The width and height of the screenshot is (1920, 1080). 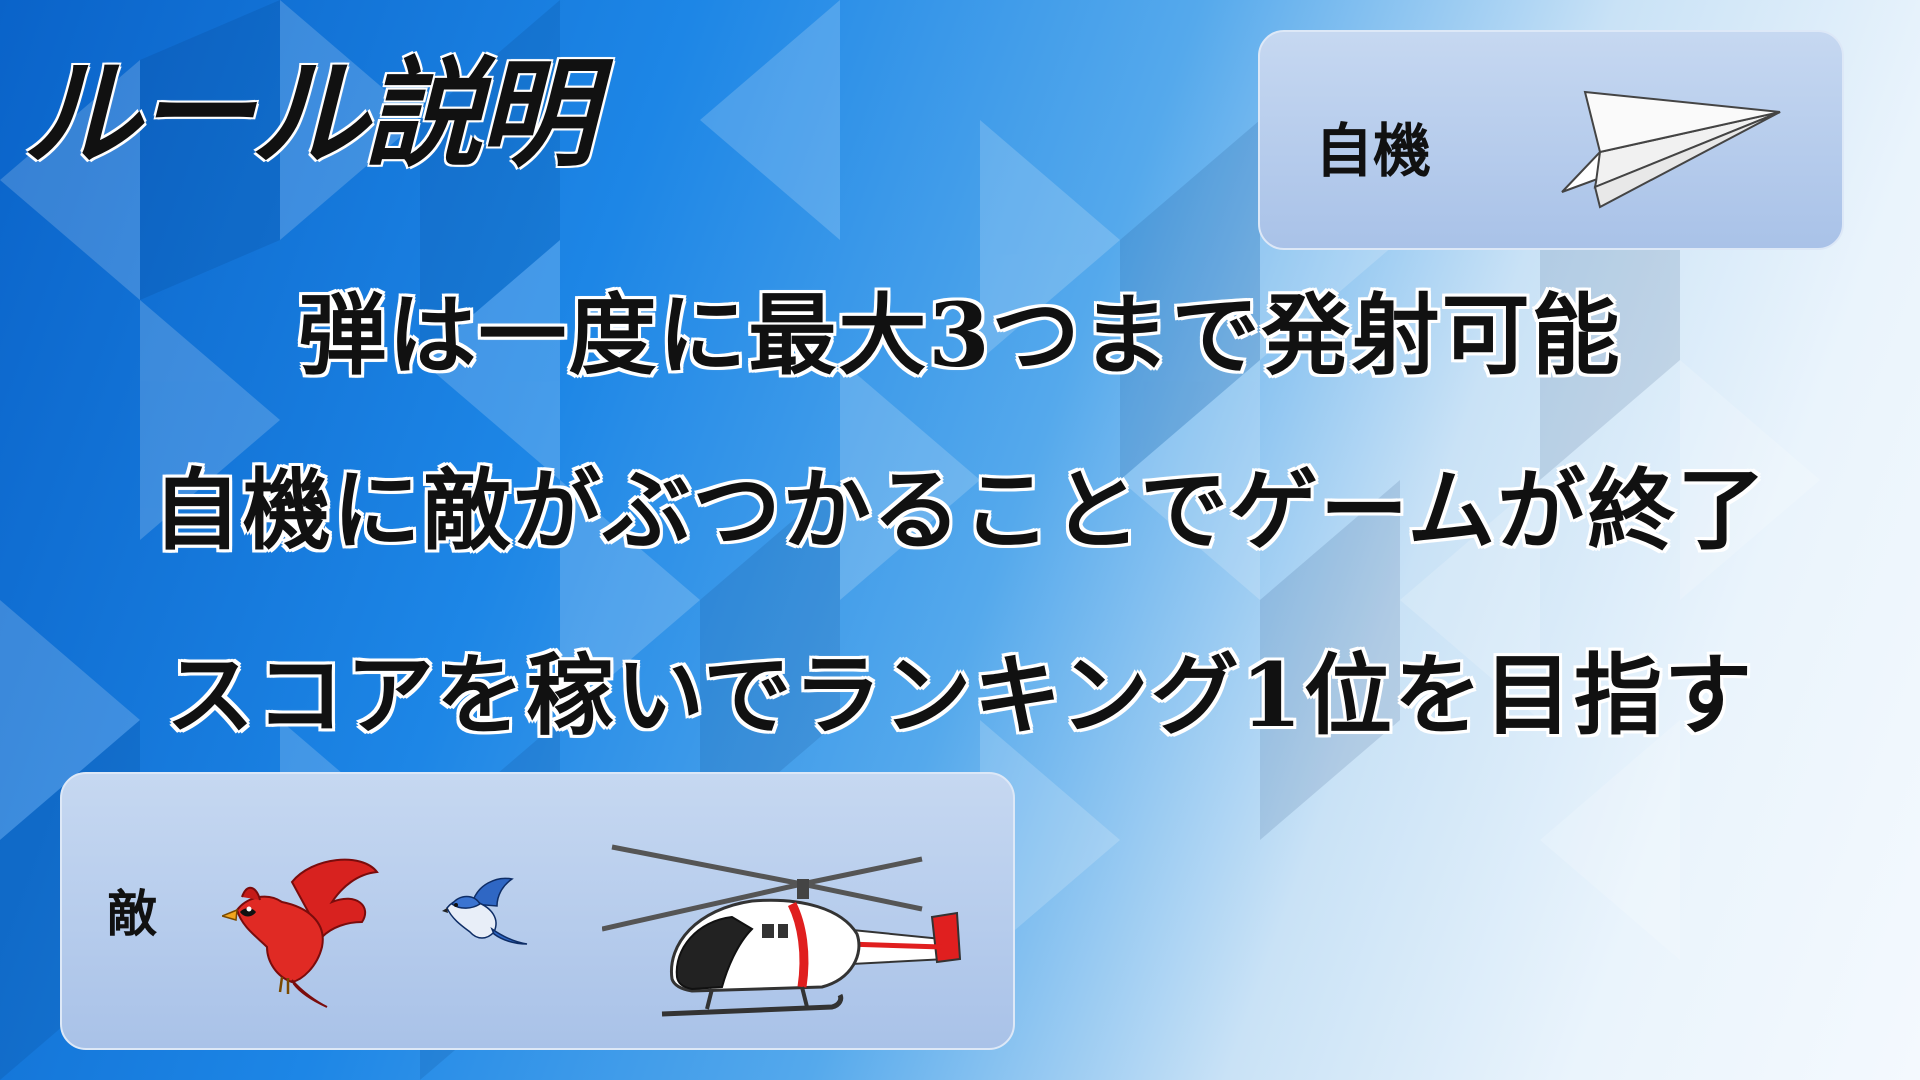 What do you see at coordinates (132, 914) in the screenshot?
I see `enemy-label: 敵` at bounding box center [132, 914].